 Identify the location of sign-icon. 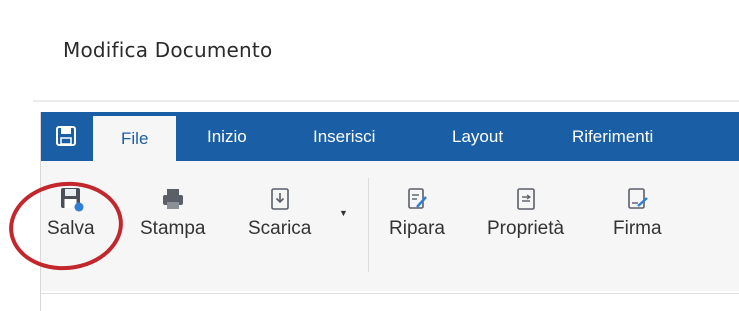
(638, 198).